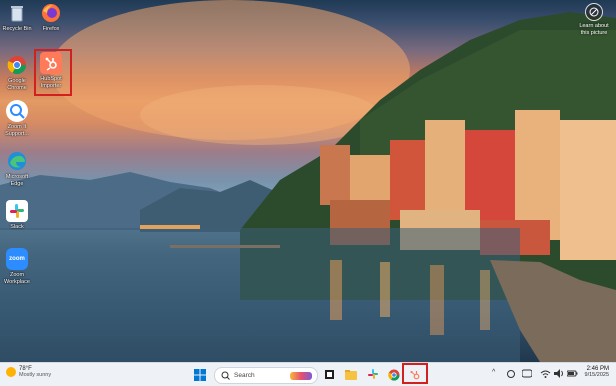 The image size is (616, 386). Describe the element at coordinates (266, 375) in the screenshot. I see `taskbar-search: Search` at that location.